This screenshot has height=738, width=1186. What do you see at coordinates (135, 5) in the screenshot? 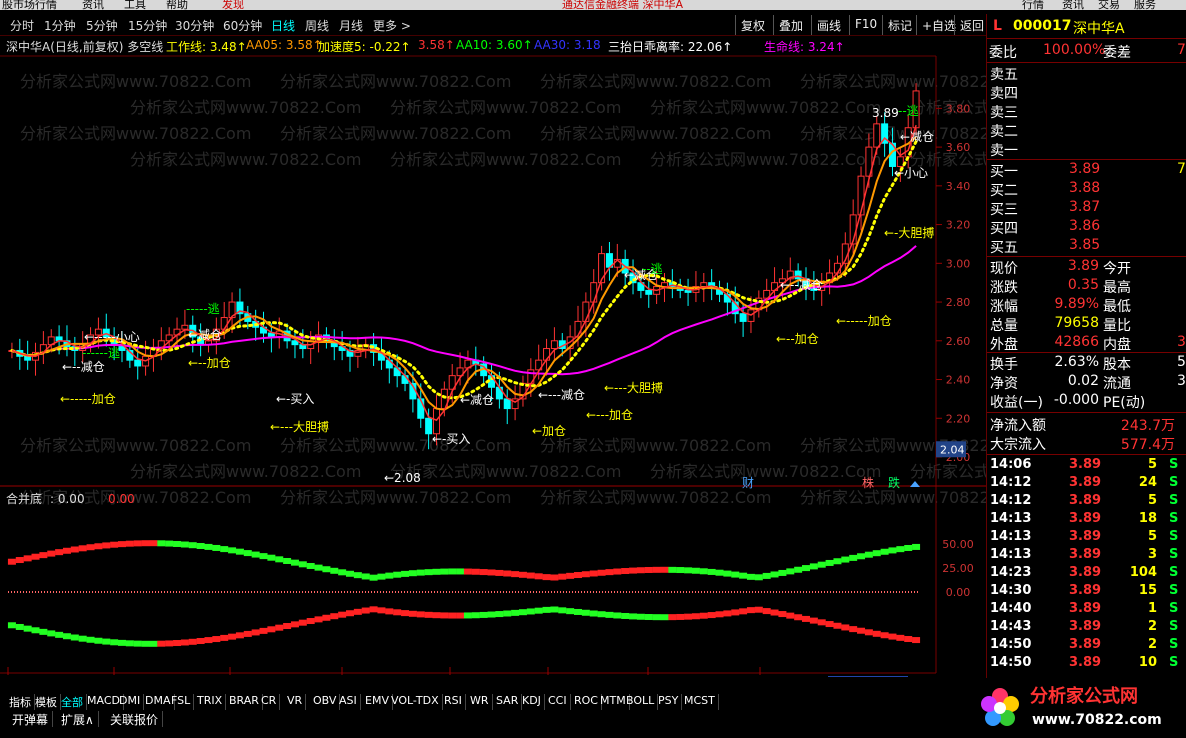
I see `menu-item-tools: 工具` at bounding box center [135, 5].